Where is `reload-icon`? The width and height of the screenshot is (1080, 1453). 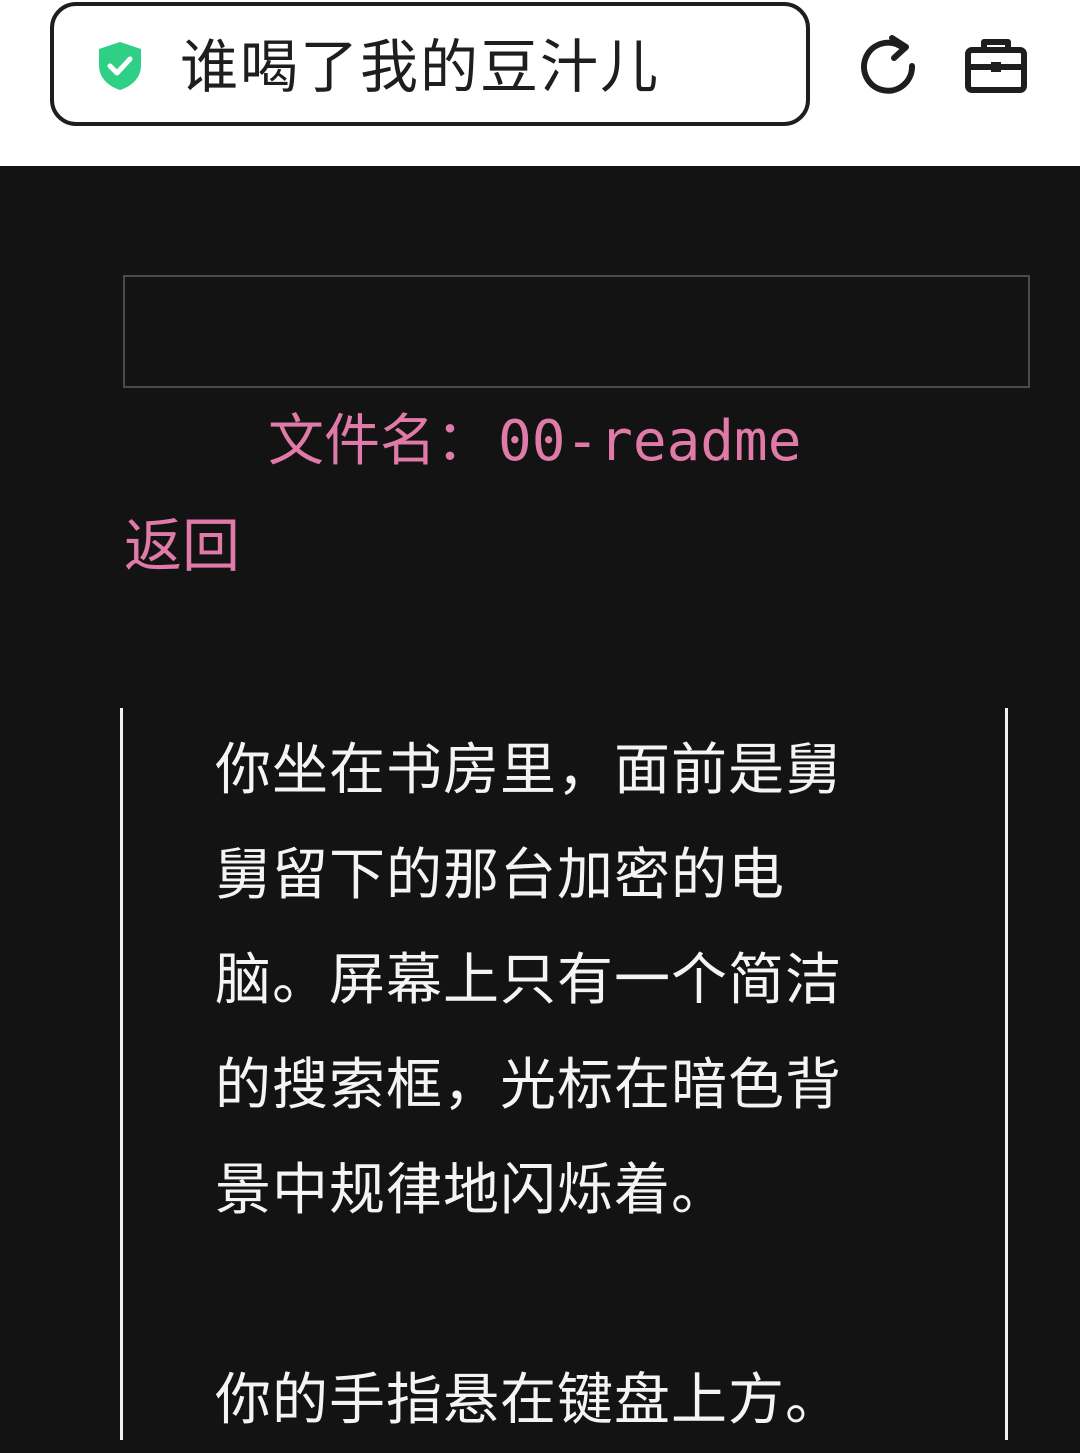
reload-icon is located at coordinates (888, 66).